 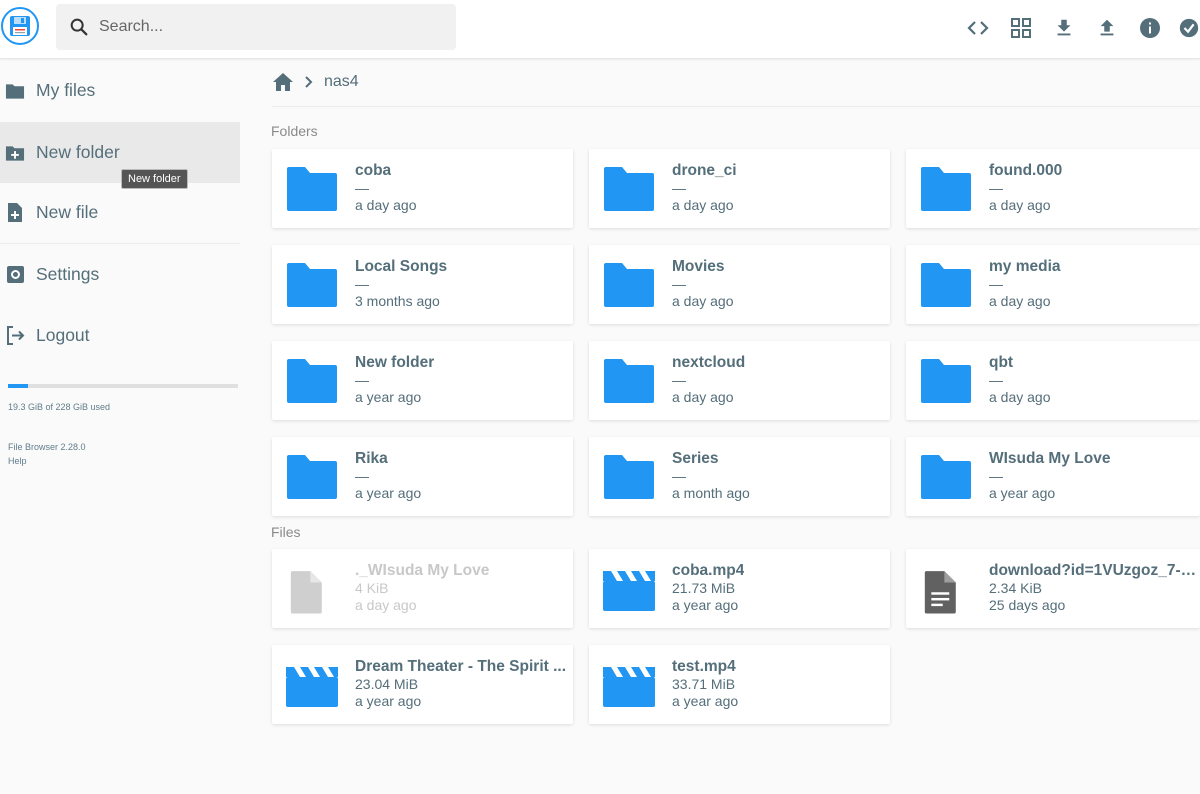 What do you see at coordinates (1053, 188) in the screenshot?
I see `folder-card: found.000 — a day ago` at bounding box center [1053, 188].